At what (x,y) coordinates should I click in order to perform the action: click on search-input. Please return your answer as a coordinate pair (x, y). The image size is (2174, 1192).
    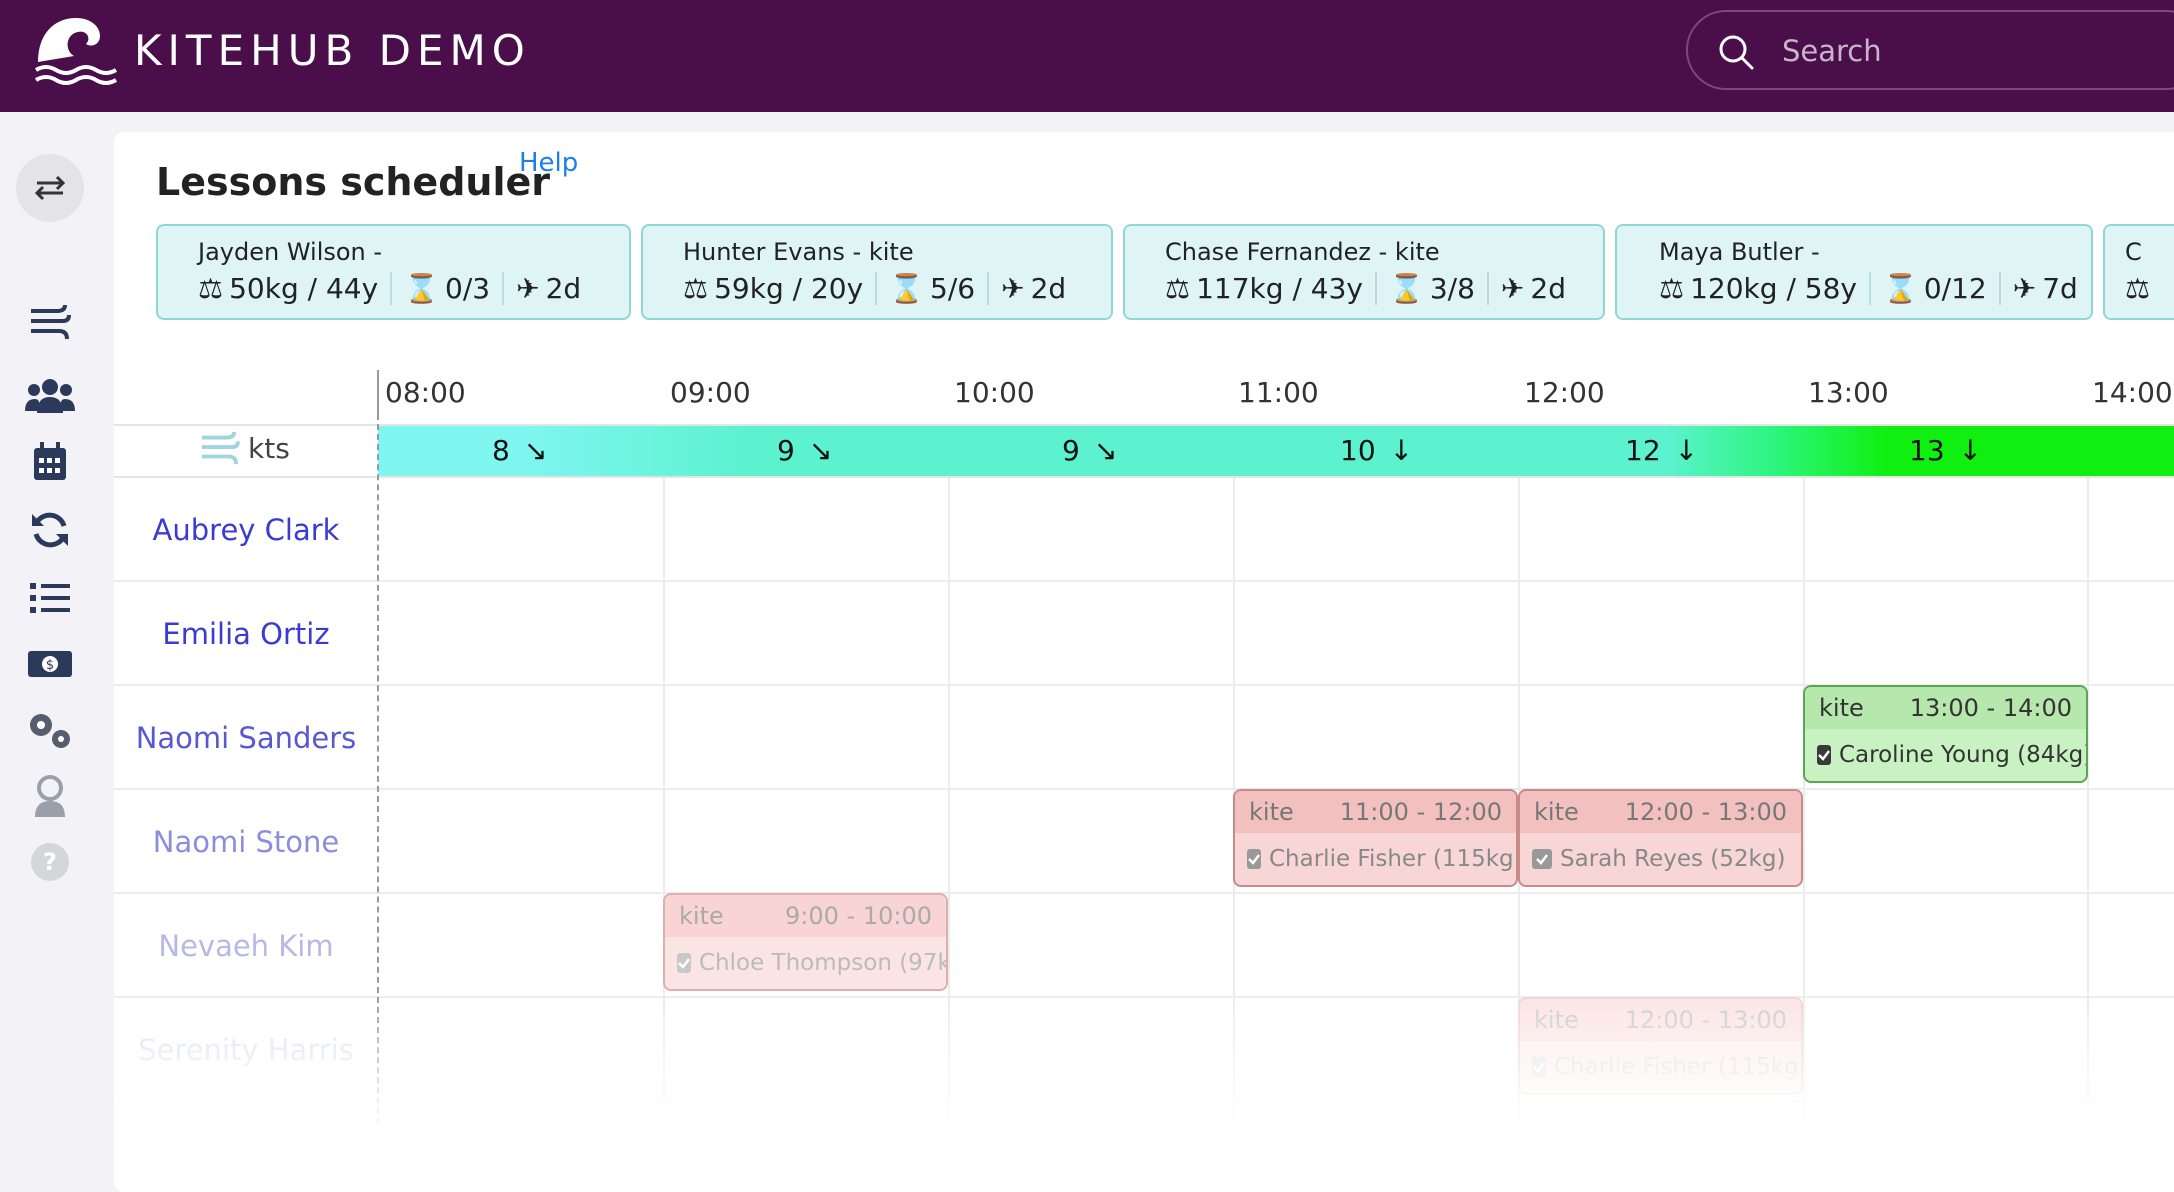
    Looking at the image, I should click on (1978, 51).